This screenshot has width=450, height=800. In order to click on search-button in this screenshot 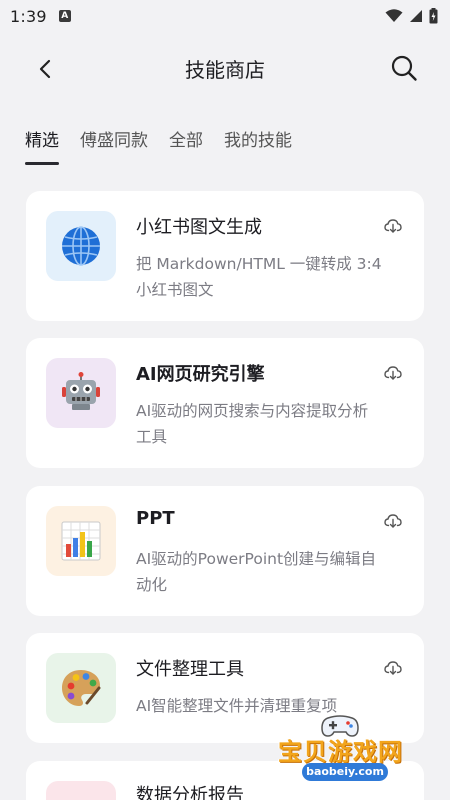, I will do `click(404, 68)`.